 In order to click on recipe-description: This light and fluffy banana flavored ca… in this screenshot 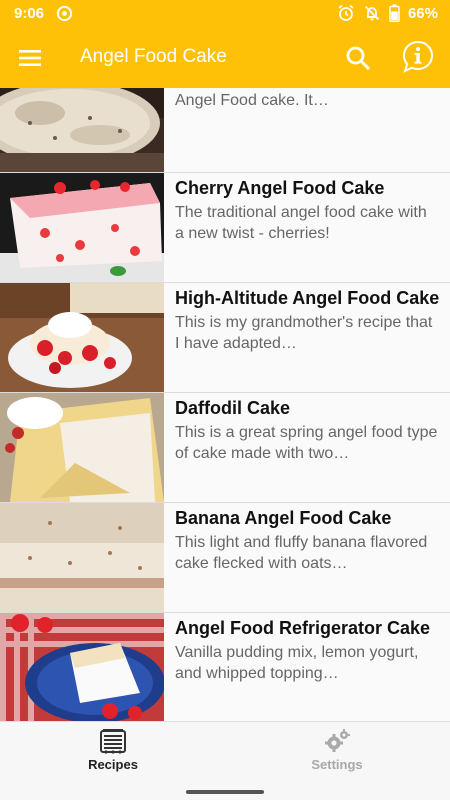, I will do `click(301, 553)`.